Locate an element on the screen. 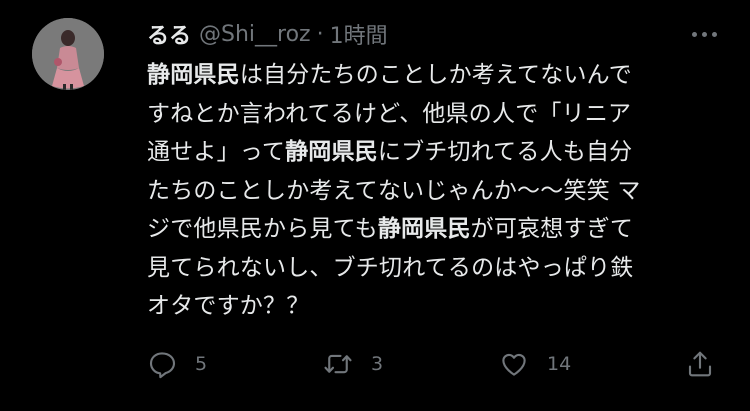  reply-button: 5 is located at coordinates (177, 364).